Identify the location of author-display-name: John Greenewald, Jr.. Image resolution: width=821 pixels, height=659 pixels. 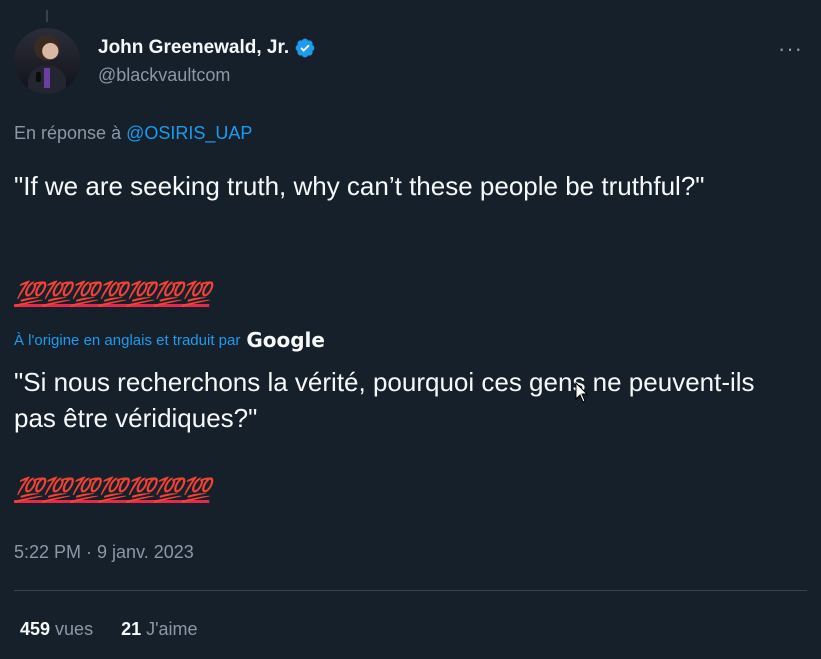
(193, 48).